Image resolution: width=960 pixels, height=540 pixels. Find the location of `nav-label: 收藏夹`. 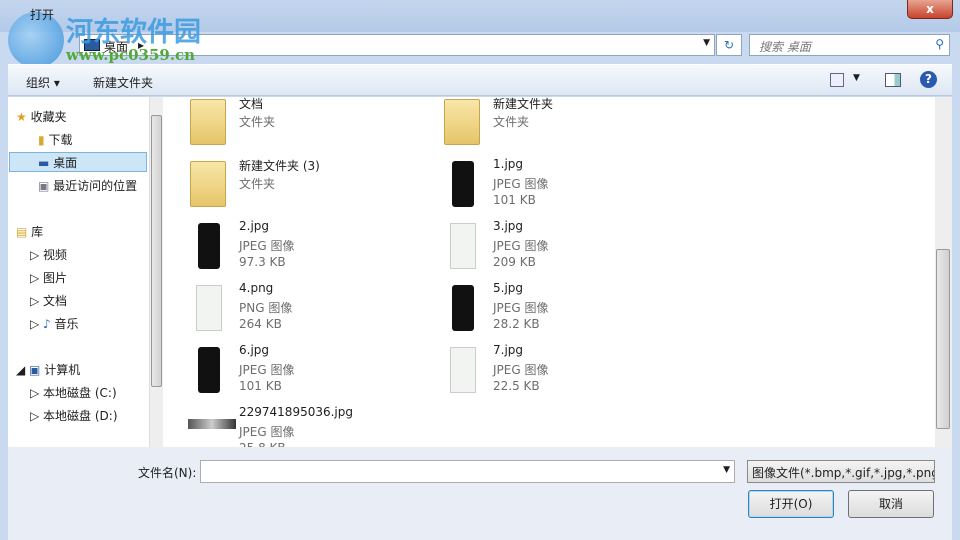

nav-label: 收藏夹 is located at coordinates (48, 117).